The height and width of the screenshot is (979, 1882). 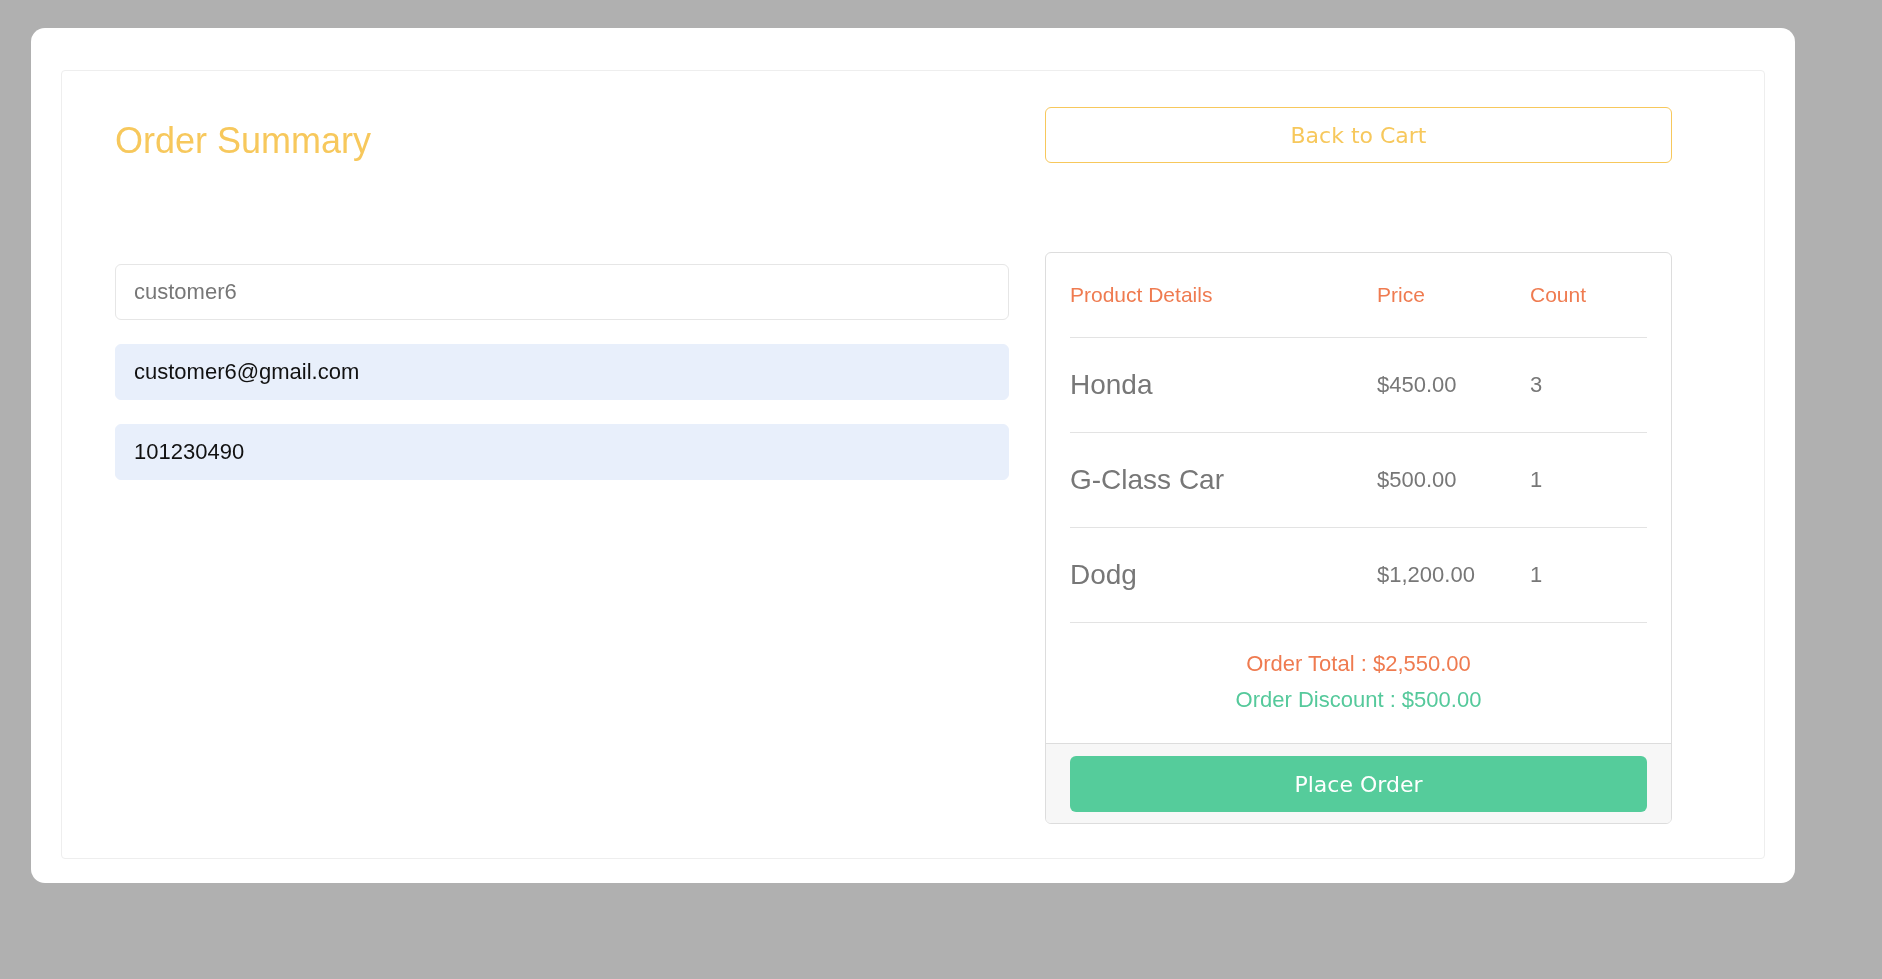 What do you see at coordinates (1358, 664) in the screenshot?
I see `order-total: Order Total : $2,550.00` at bounding box center [1358, 664].